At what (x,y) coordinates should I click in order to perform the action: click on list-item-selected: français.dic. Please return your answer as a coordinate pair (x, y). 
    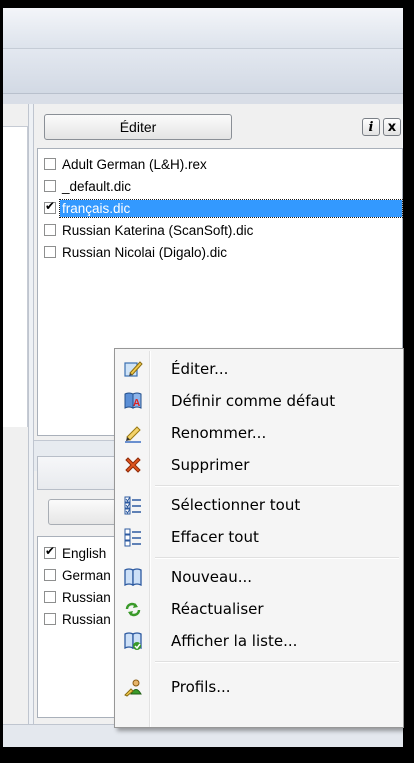
    Looking at the image, I should click on (220, 208).